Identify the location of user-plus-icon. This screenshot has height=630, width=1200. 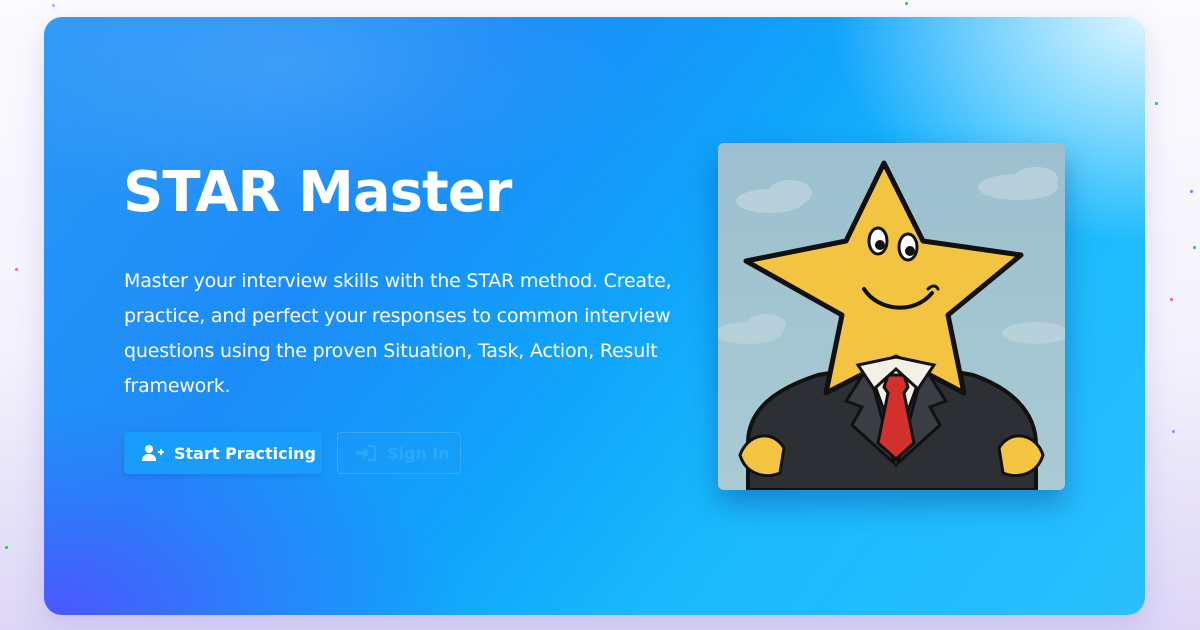
(153, 453).